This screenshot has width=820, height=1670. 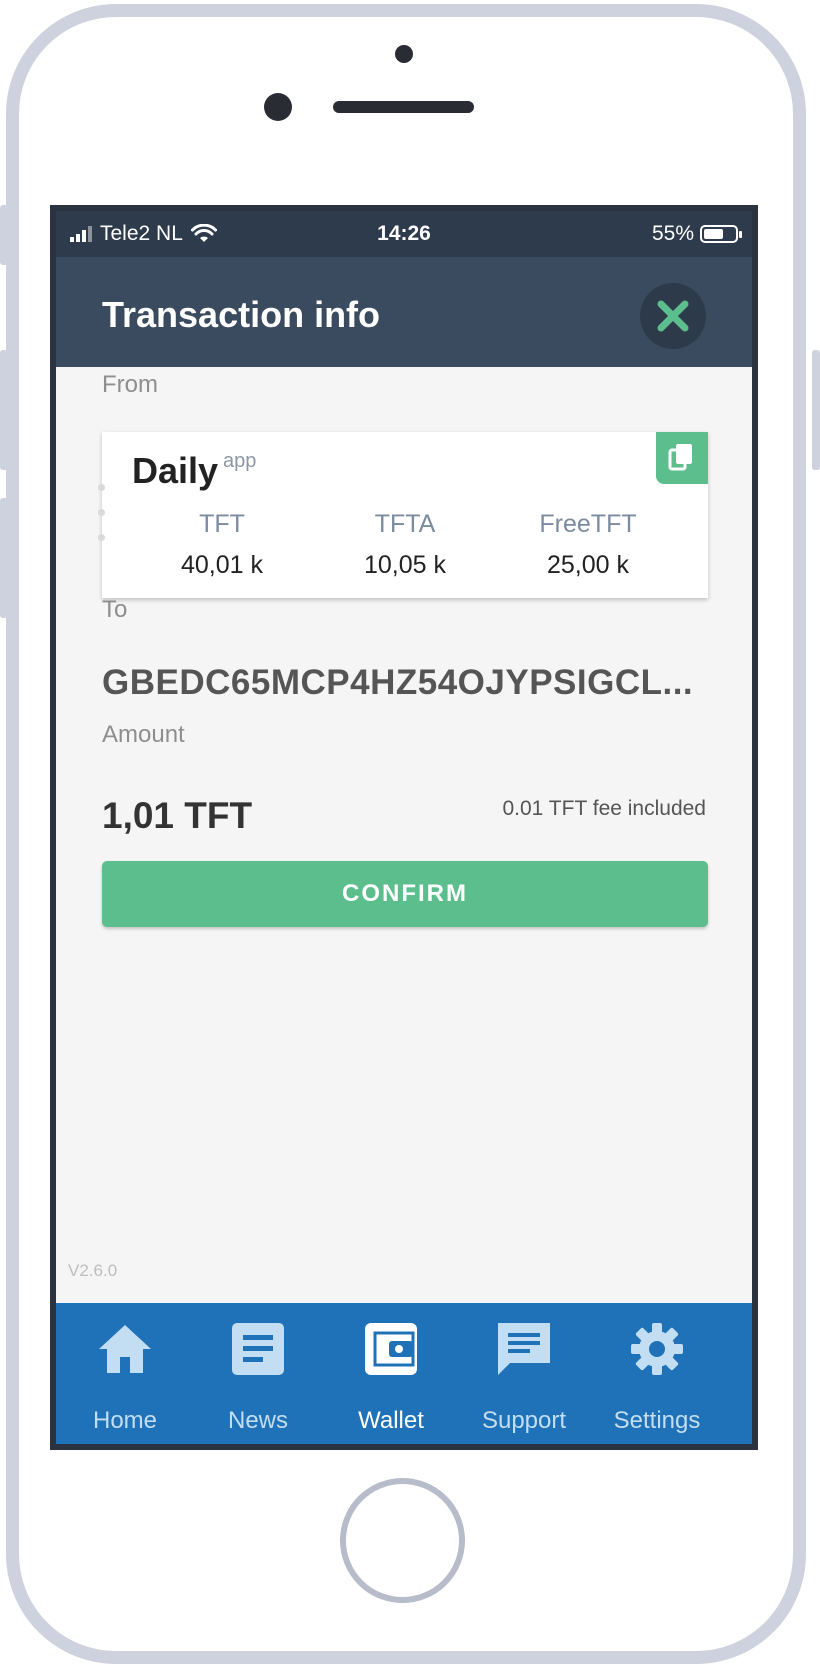 I want to click on balance-currency: TFT, so click(x=222, y=524).